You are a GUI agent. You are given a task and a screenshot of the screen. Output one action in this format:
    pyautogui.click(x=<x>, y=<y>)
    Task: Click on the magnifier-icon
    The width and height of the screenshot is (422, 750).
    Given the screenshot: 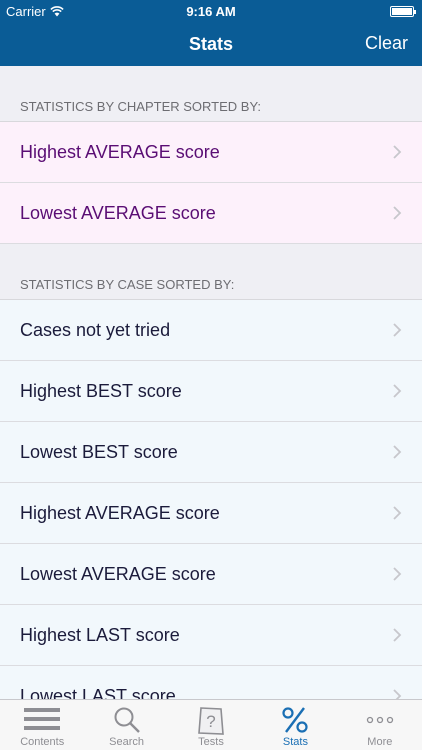 What is the action you would take?
    pyautogui.click(x=127, y=720)
    